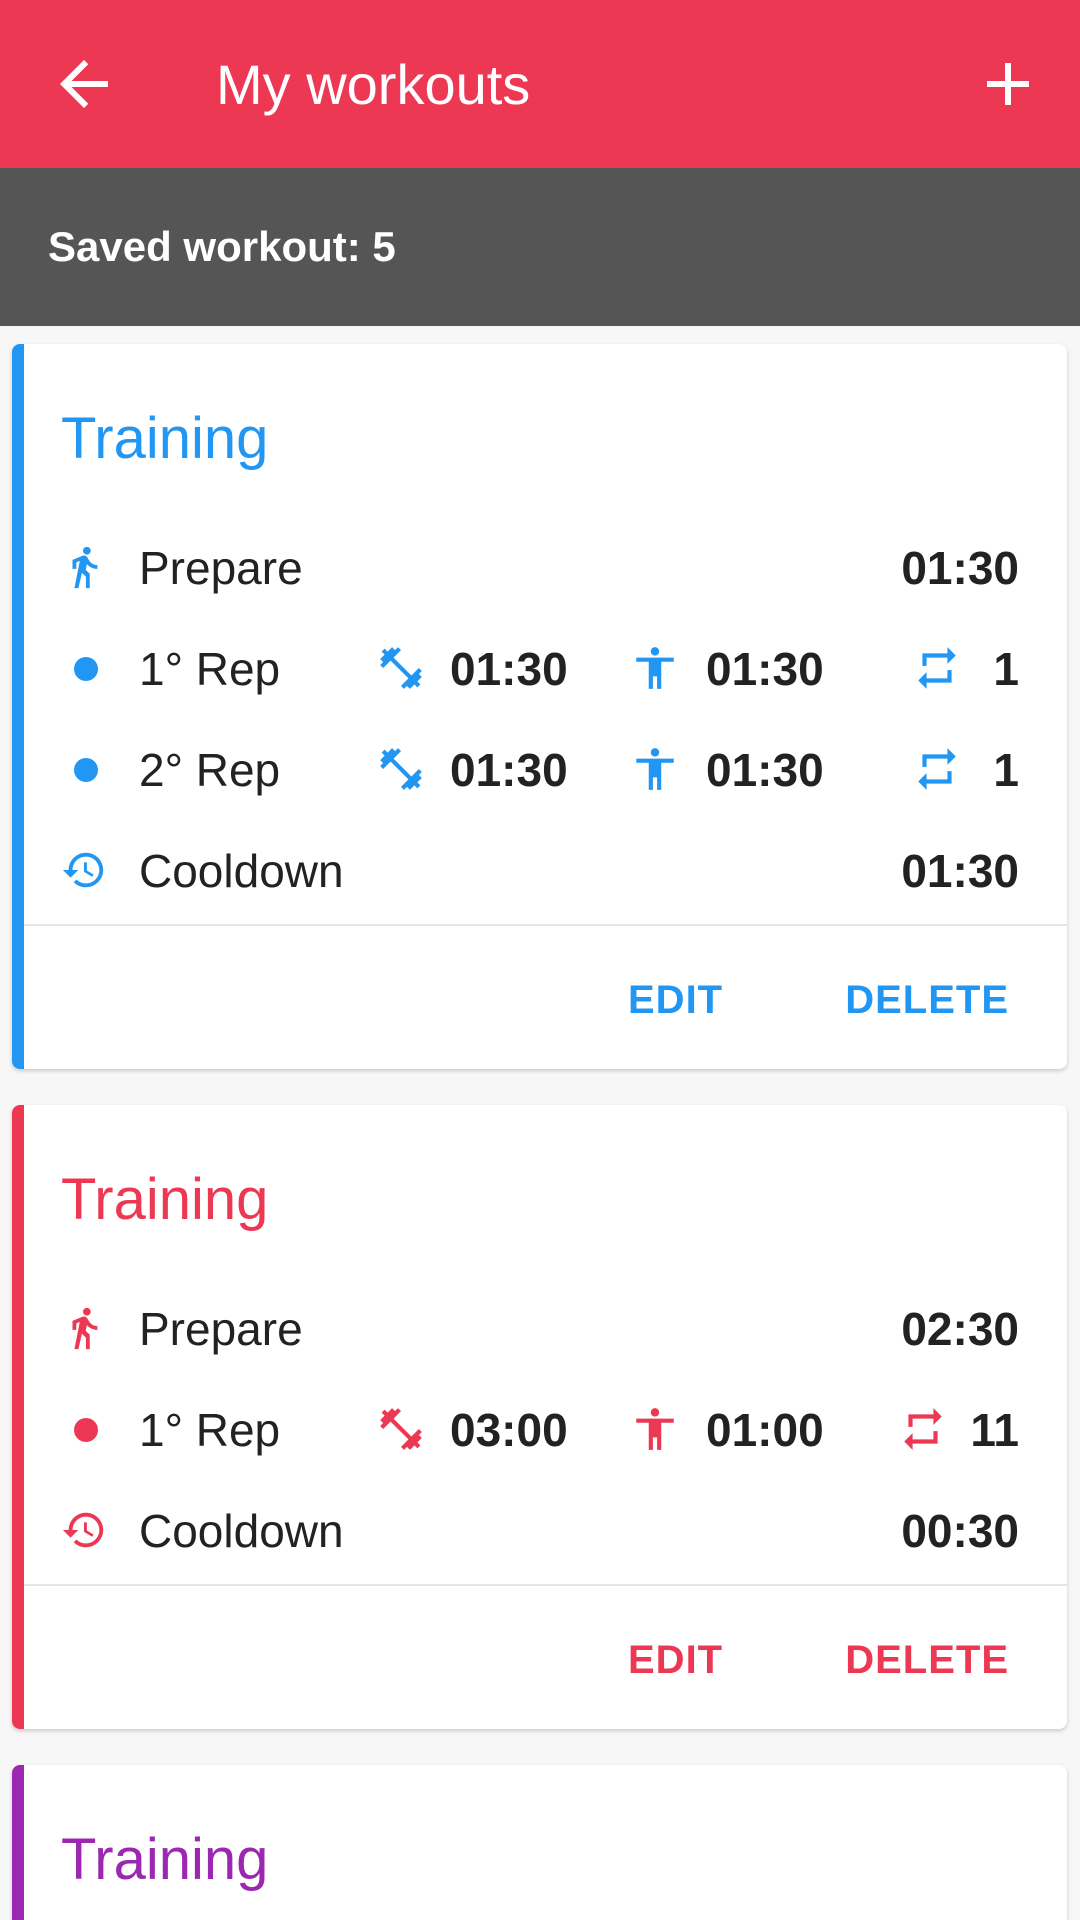 The height and width of the screenshot is (1920, 1080). Describe the element at coordinates (539, 1530) in the screenshot. I see `cooldown-row: Cooldown 00:30` at that location.